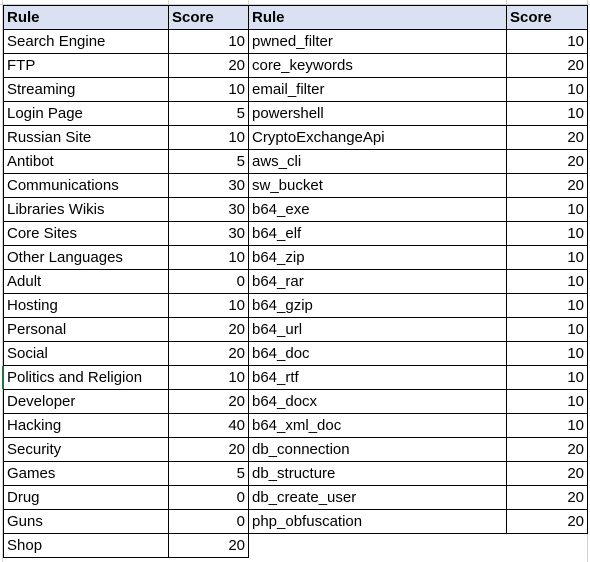 Image resolution: width=590 pixels, height=562 pixels. I want to click on rule-cell: Hacking, so click(86, 425).